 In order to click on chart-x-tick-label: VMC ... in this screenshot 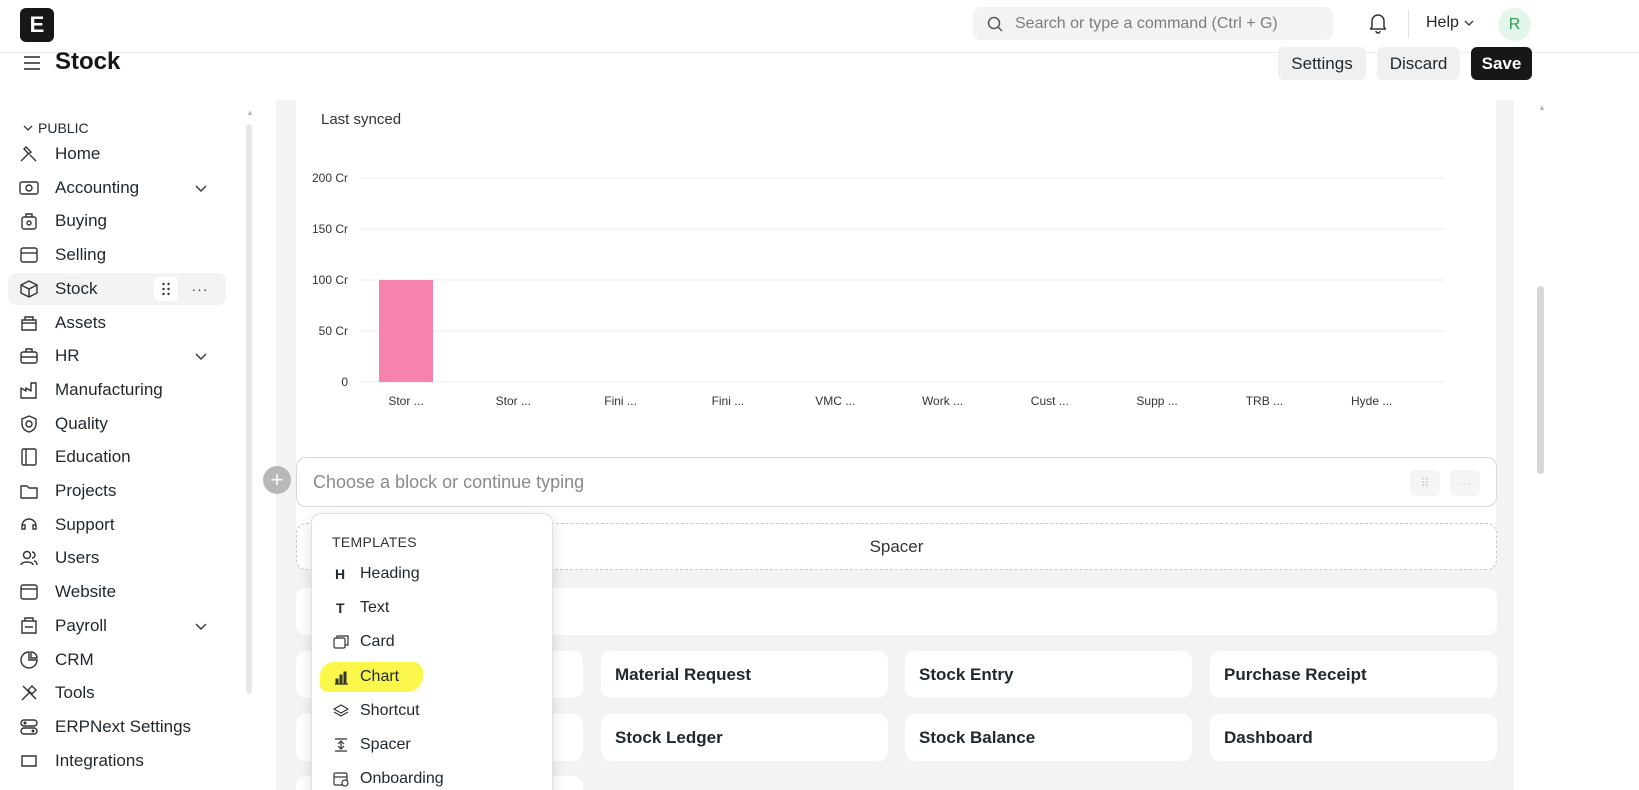, I will do `click(835, 401)`.